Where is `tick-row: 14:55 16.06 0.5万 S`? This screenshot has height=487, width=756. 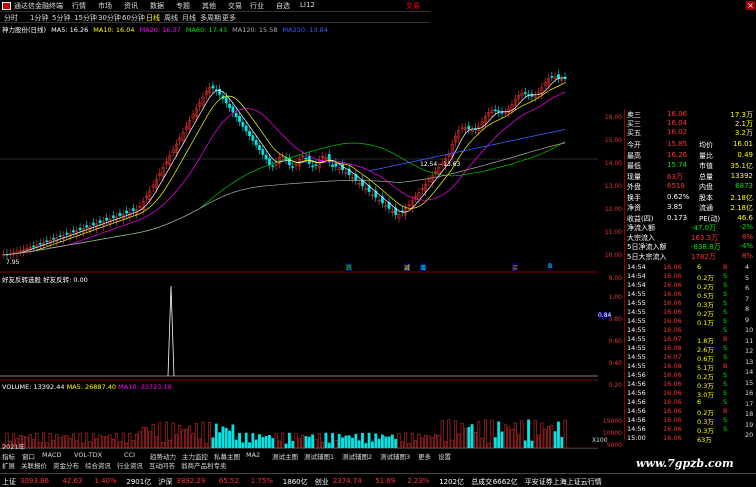 tick-row: 14:55 16.06 0.5万 S is located at coordinates (685, 295).